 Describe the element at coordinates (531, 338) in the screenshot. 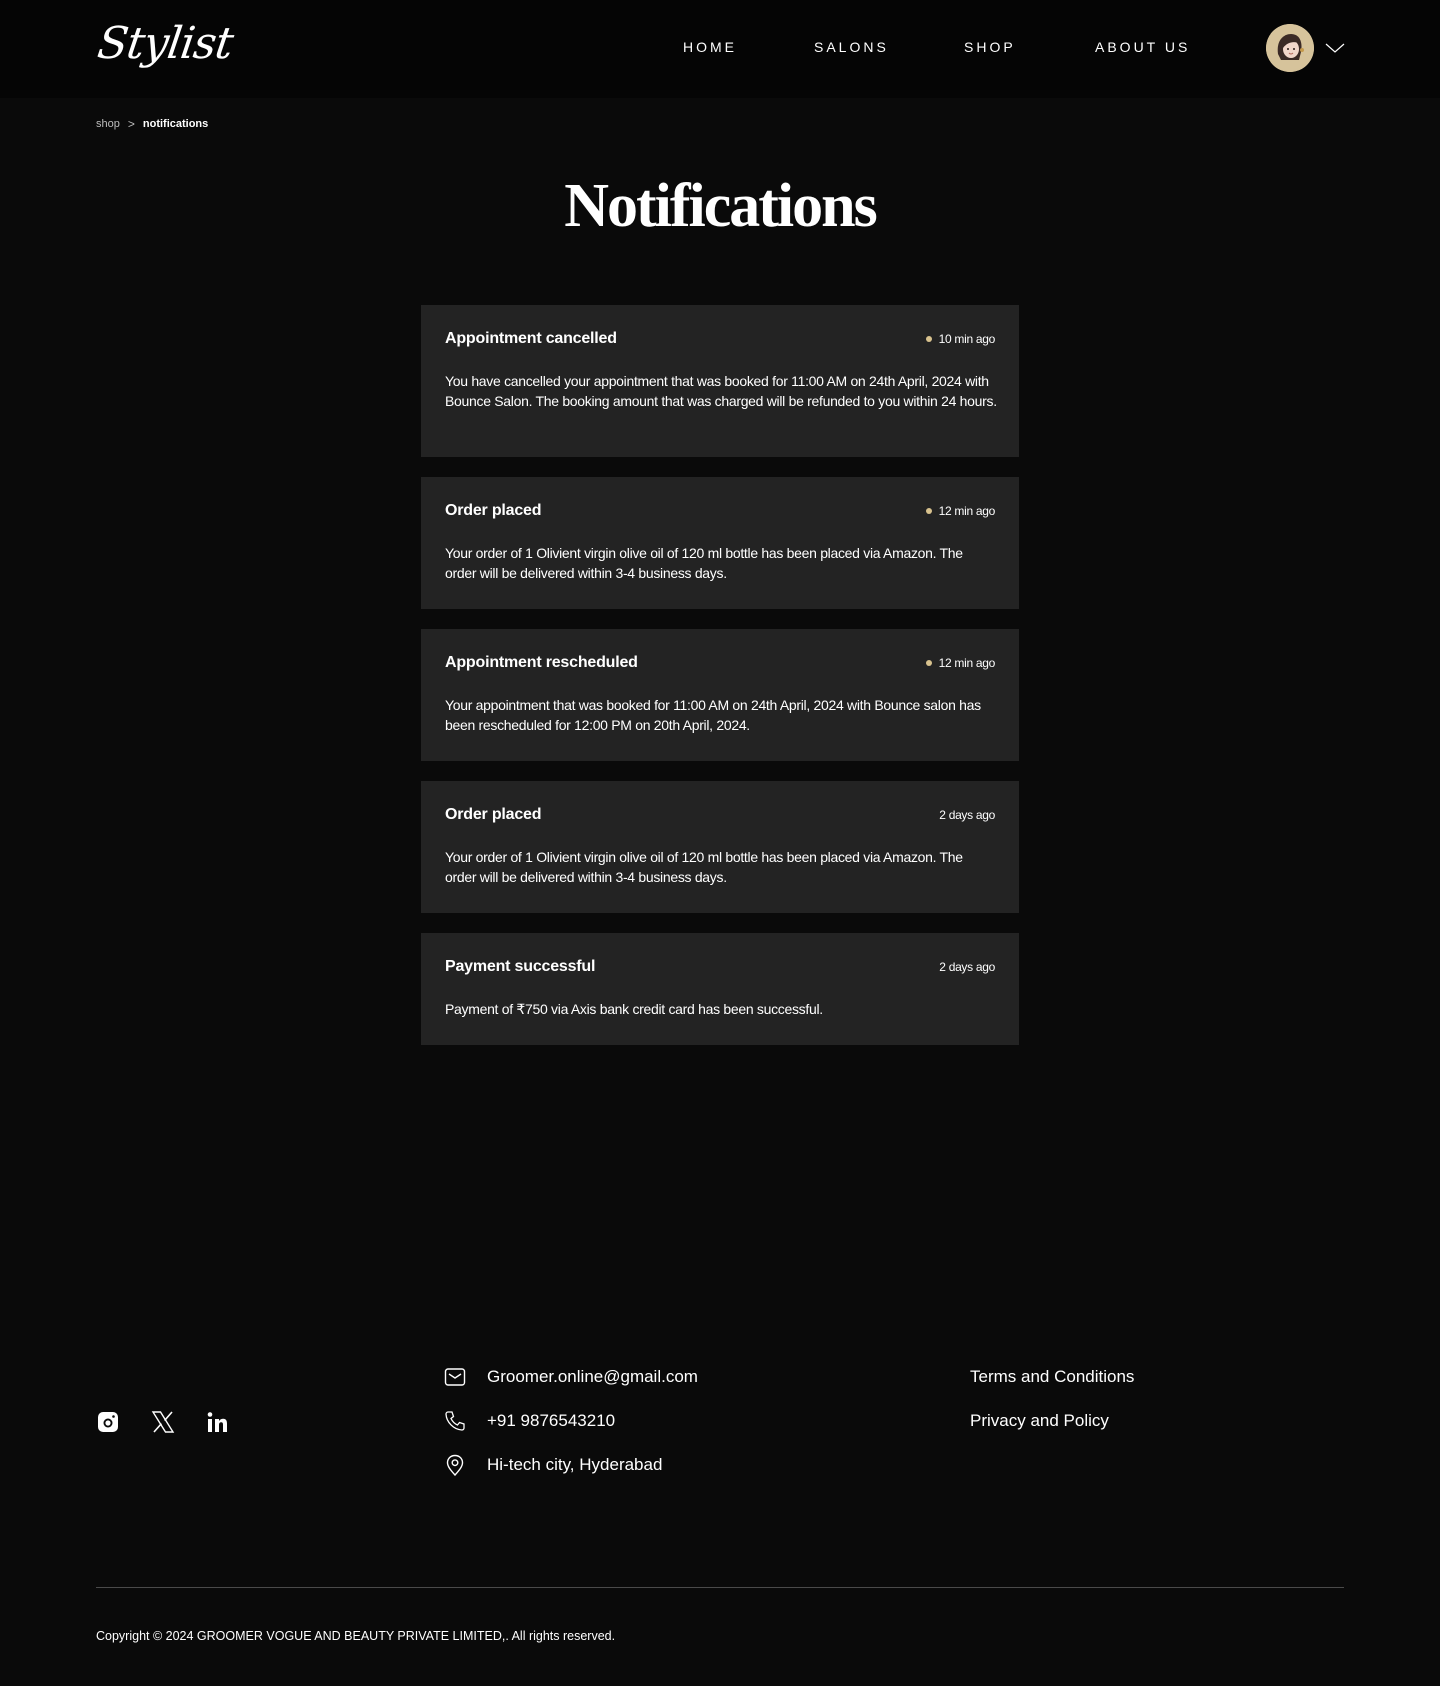

I see `notification-title: Appointment cancelled` at that location.